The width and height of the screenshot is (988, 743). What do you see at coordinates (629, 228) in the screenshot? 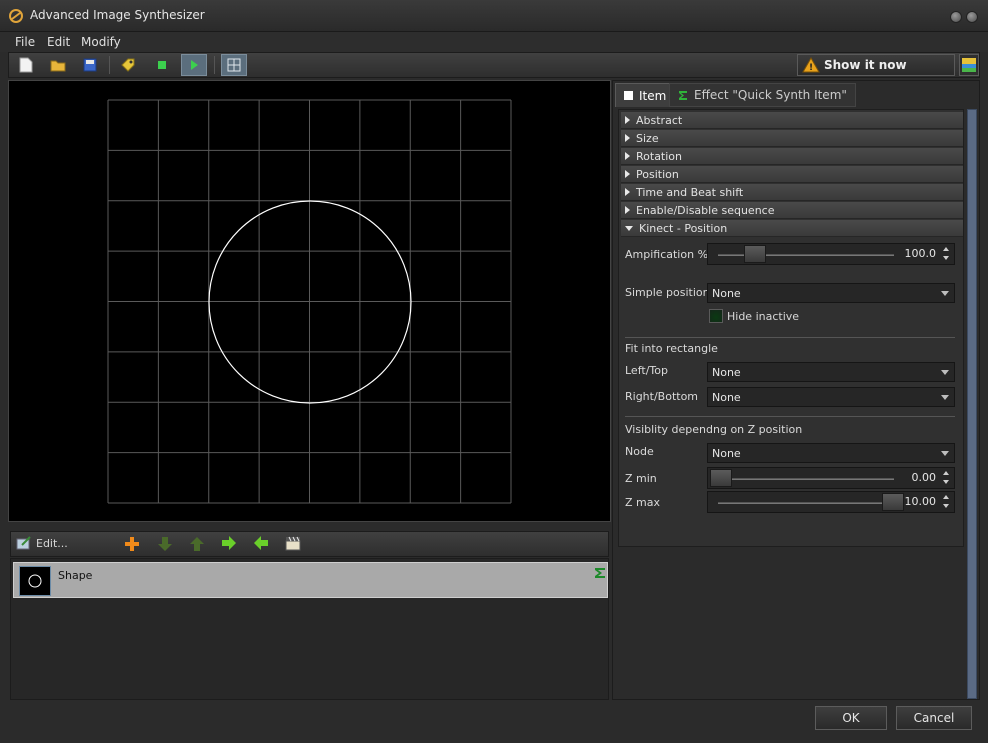
I see `collapse-arrow-icon` at bounding box center [629, 228].